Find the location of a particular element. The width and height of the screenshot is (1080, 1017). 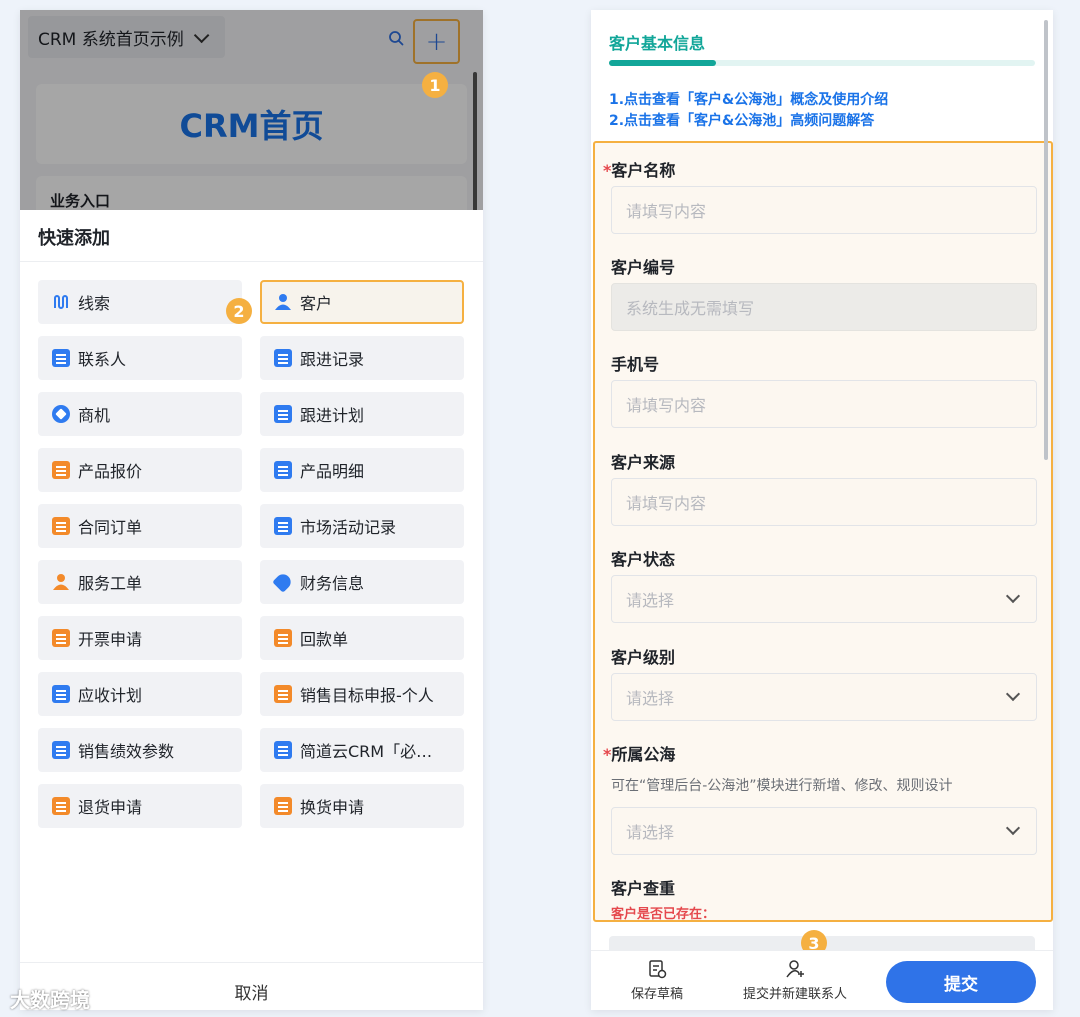

field-label-status: 客户状态 is located at coordinates (643, 559).